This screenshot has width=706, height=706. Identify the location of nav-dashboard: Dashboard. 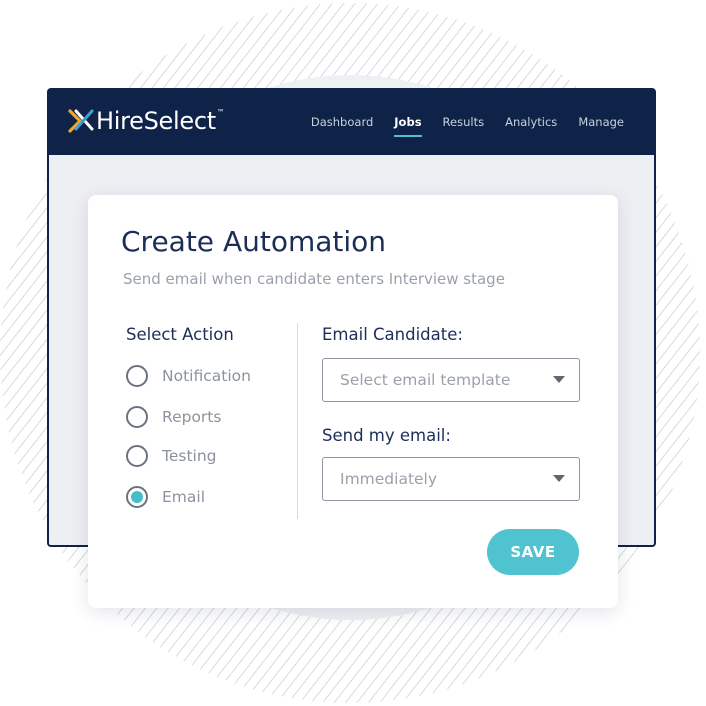
(342, 124).